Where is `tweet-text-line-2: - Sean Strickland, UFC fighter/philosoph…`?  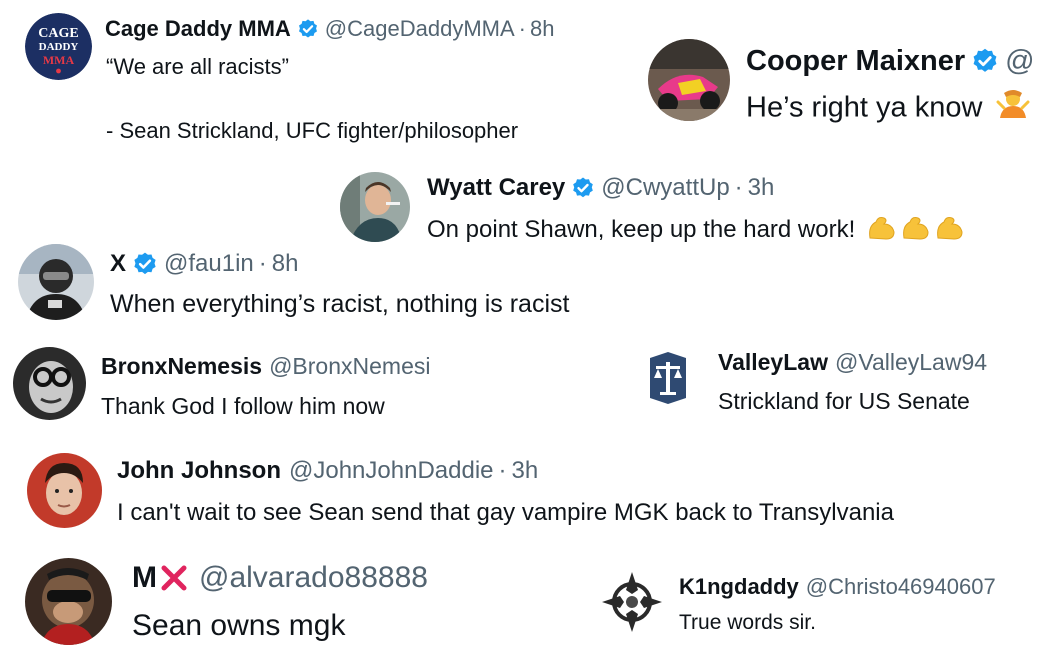 tweet-text-line-2: - Sean Strickland, UFC fighter/philosoph… is located at coordinates (312, 130).